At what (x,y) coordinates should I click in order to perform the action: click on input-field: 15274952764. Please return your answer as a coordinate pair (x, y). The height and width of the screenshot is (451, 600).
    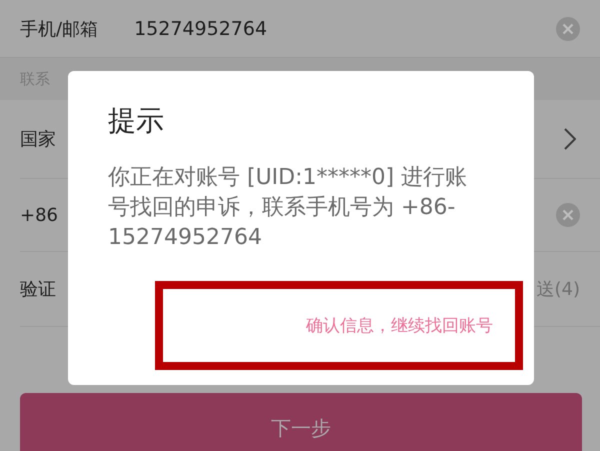
    Looking at the image, I should click on (201, 29).